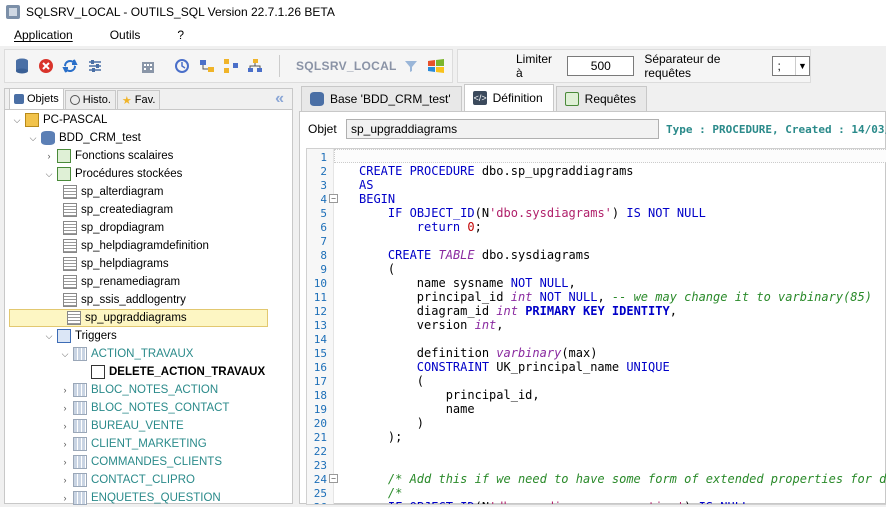 The image size is (886, 507). What do you see at coordinates (340, 185) in the screenshot?
I see `code-line: 3 AS` at bounding box center [340, 185].